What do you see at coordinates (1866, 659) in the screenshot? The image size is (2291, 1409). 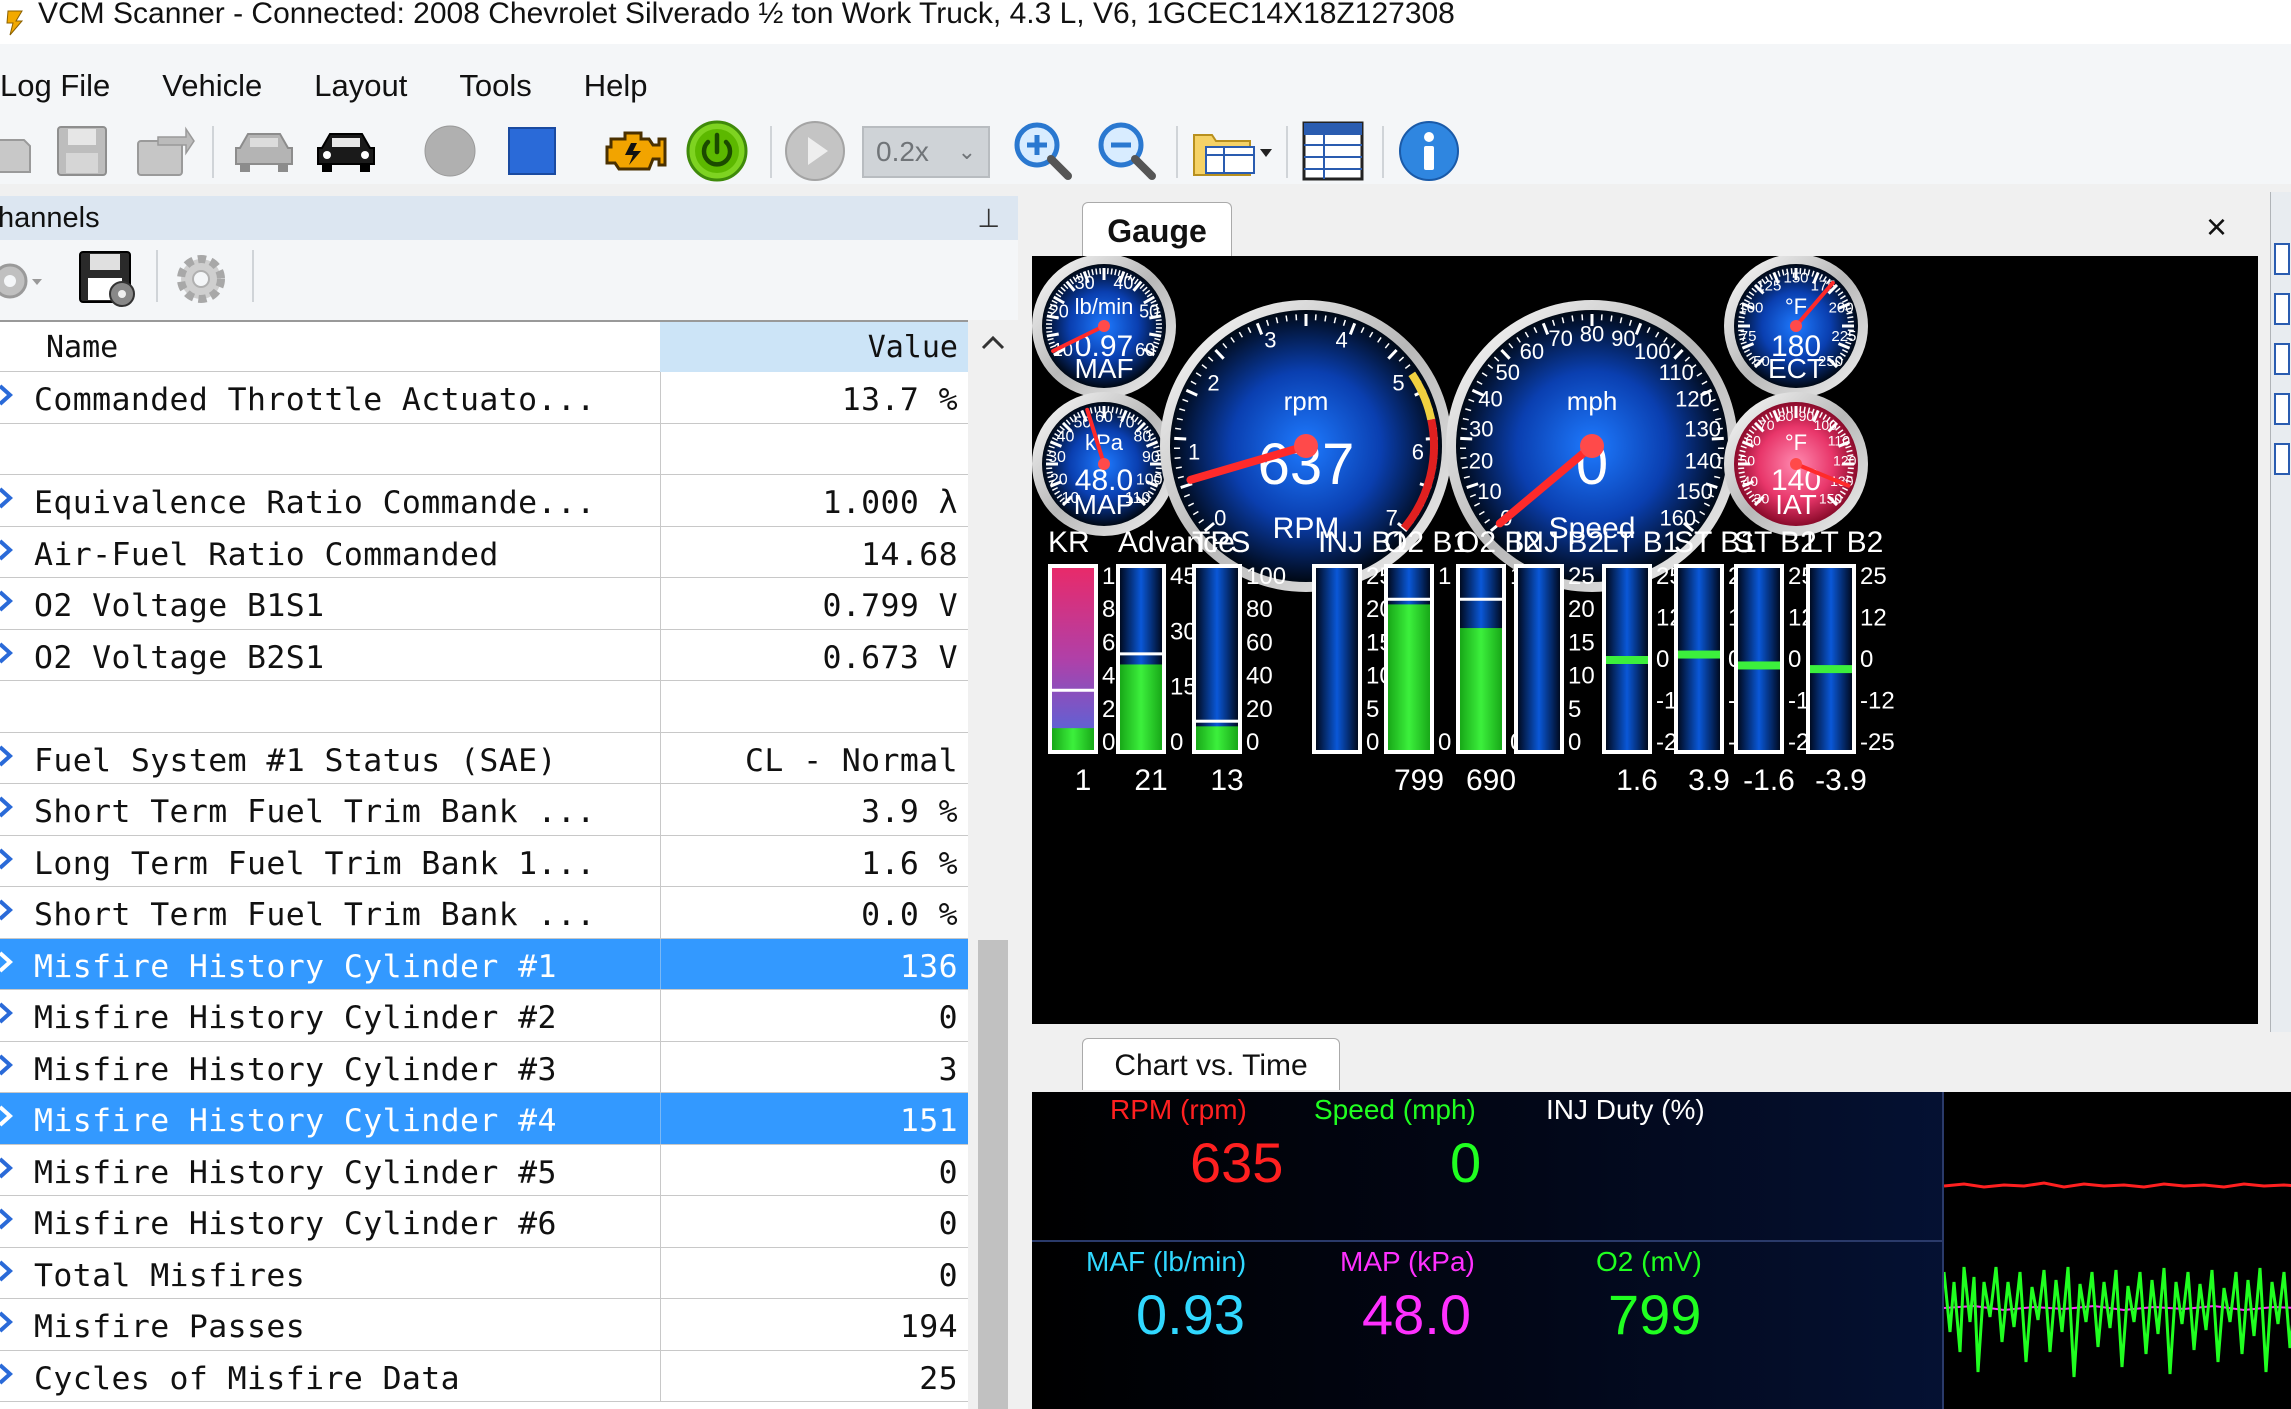 I see `bar-gauge-scale-label: 0` at bounding box center [1866, 659].